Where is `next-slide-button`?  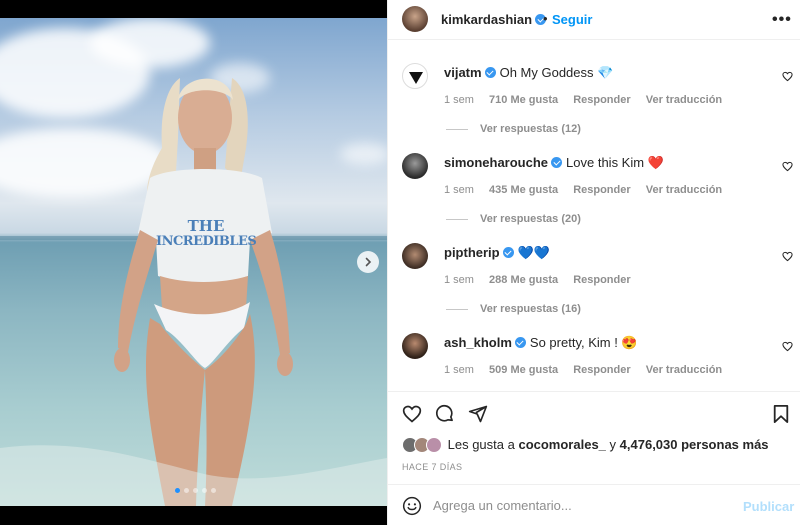
next-slide-button is located at coordinates (368, 262).